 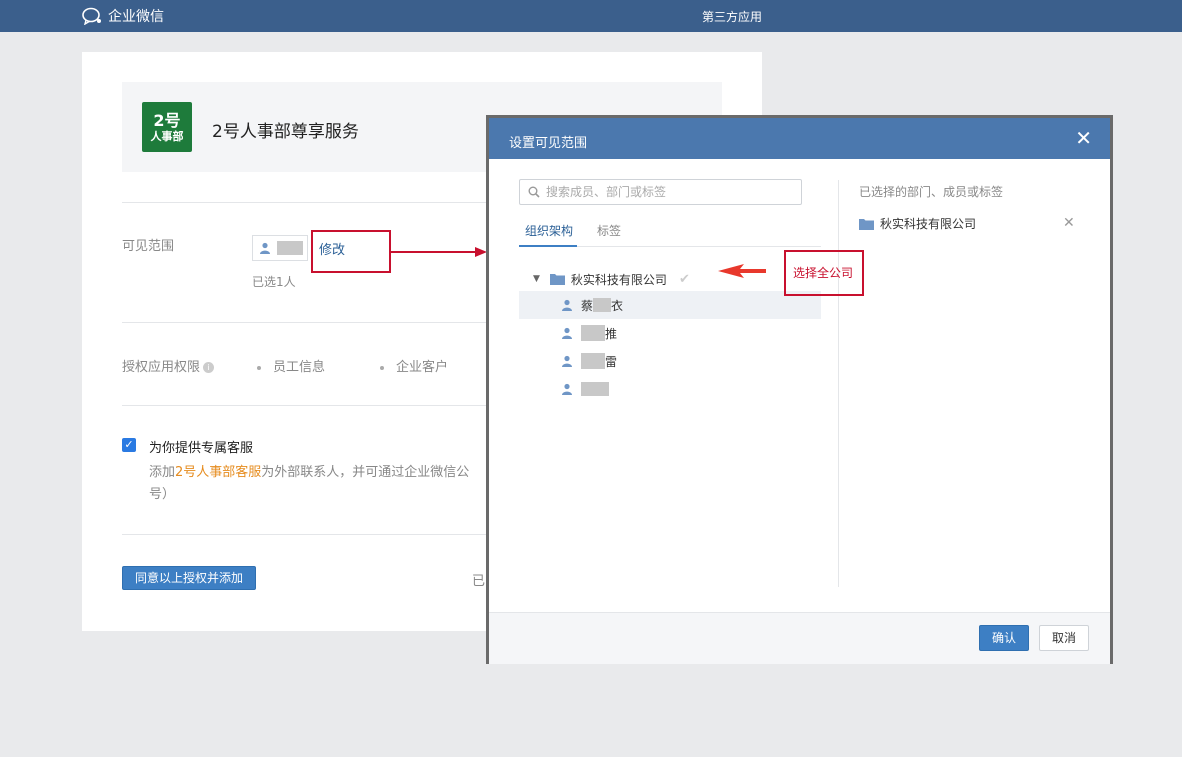 I want to click on selected-member-chip, so click(x=280, y=248).